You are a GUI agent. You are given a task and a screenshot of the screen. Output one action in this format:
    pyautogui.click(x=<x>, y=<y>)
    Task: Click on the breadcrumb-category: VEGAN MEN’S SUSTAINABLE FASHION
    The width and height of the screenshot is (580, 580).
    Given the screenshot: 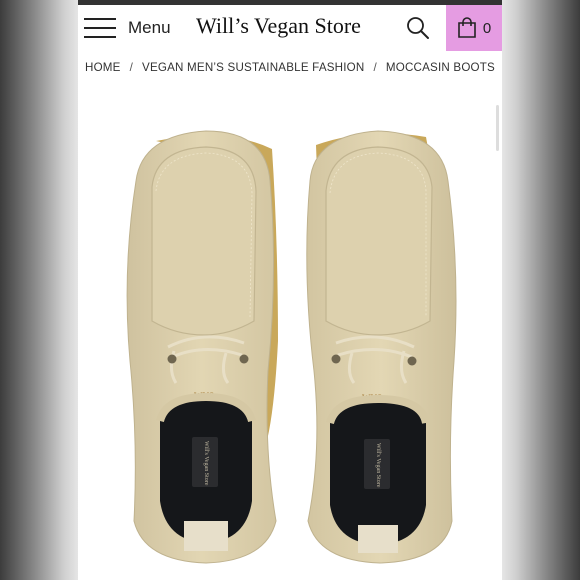 What is the action you would take?
    pyautogui.click(x=253, y=67)
    